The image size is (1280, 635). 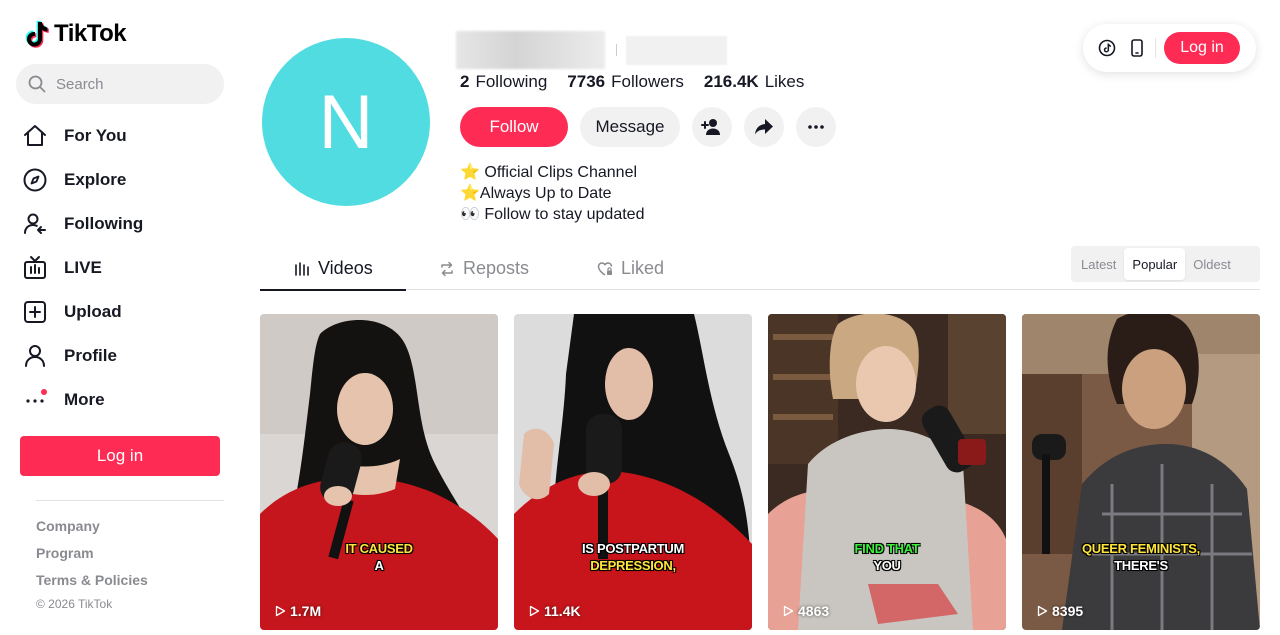 I want to click on tab-videos: Videos, so click(x=333, y=268).